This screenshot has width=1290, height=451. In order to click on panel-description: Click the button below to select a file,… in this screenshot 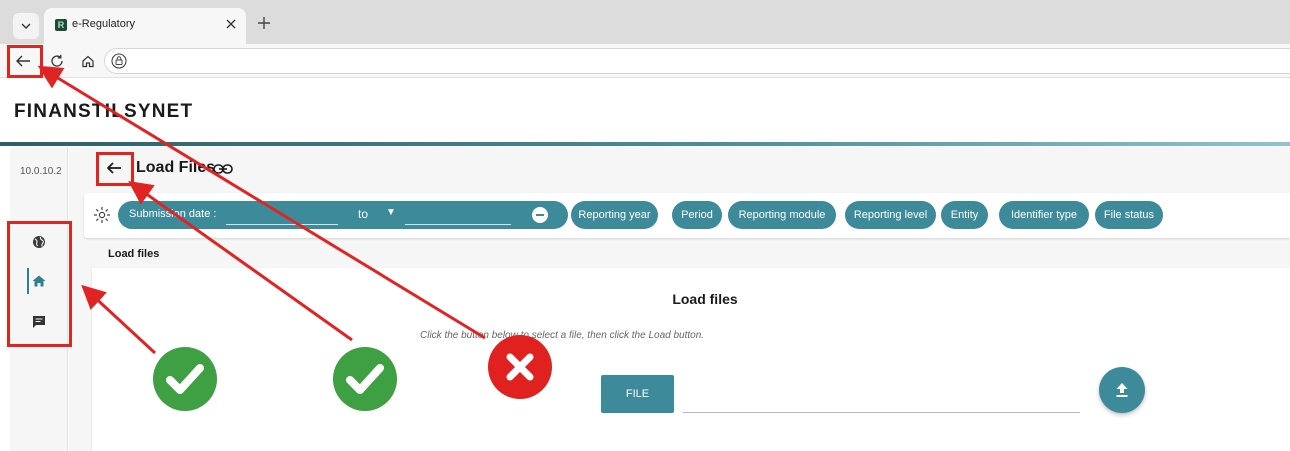, I will do `click(562, 335)`.